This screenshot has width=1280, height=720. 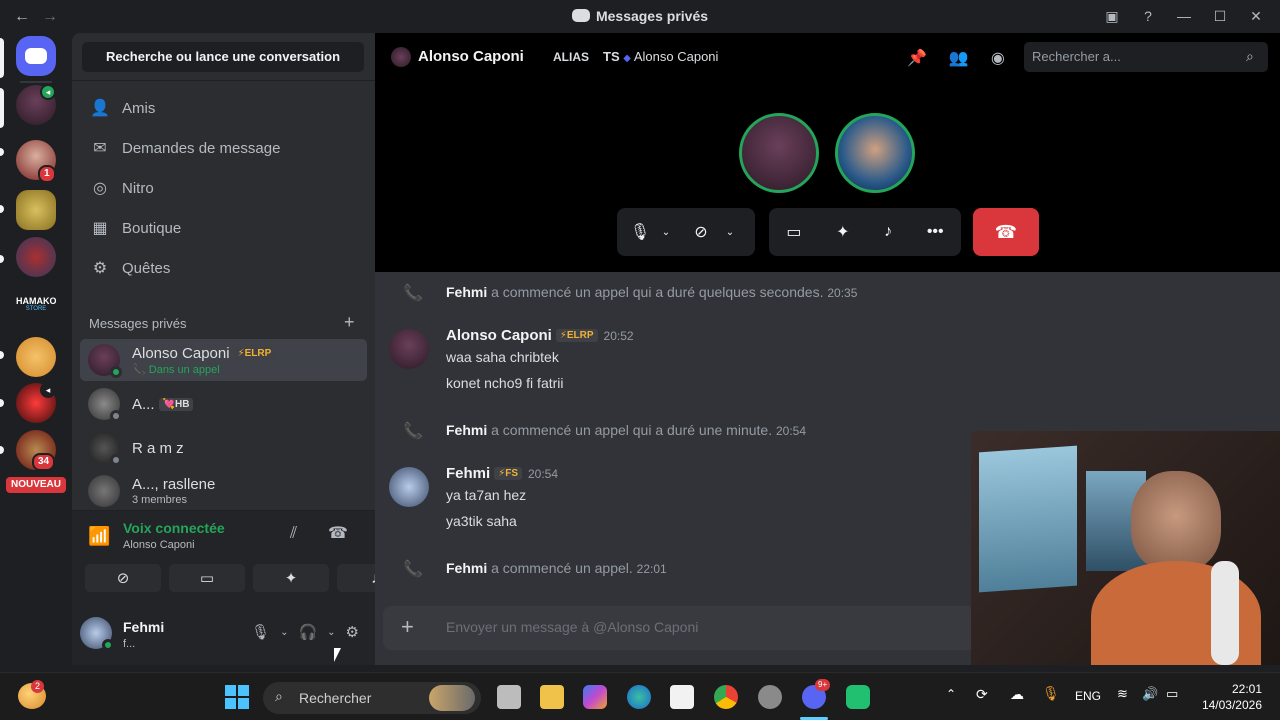 I want to click on tray-chevron-icon: ⌃, so click(x=951, y=694).